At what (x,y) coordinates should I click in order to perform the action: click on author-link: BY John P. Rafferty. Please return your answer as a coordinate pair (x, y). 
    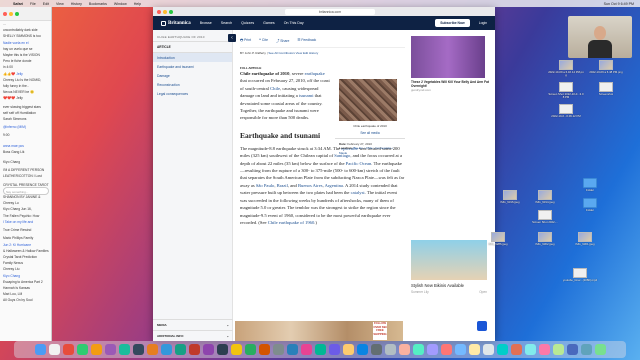
    Looking at the image, I should click on (253, 53).